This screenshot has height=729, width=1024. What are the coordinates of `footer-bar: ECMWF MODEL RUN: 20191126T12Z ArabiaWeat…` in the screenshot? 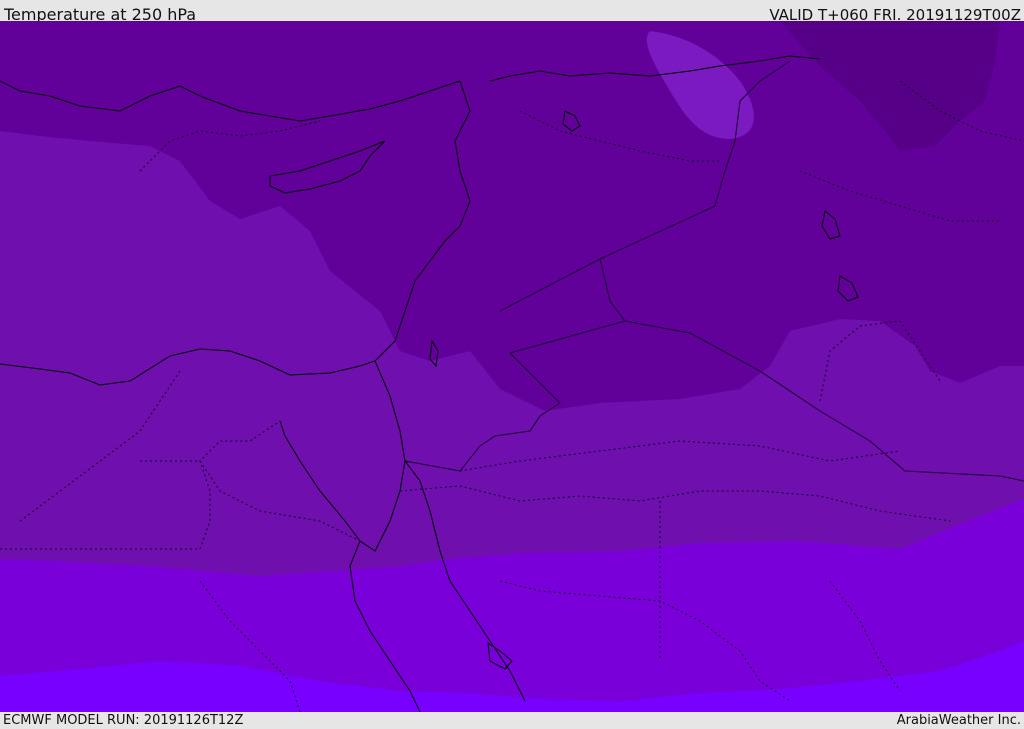 It's located at (512, 720).